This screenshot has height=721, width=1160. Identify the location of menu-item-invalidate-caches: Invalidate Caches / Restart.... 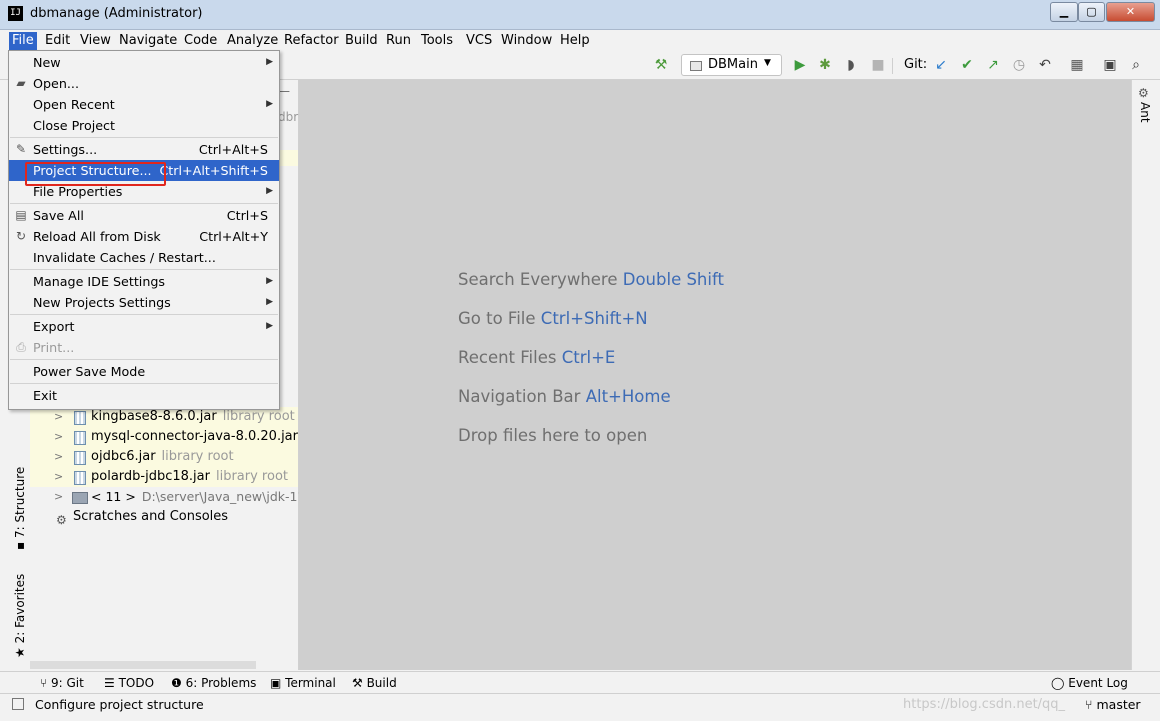
(144, 257).